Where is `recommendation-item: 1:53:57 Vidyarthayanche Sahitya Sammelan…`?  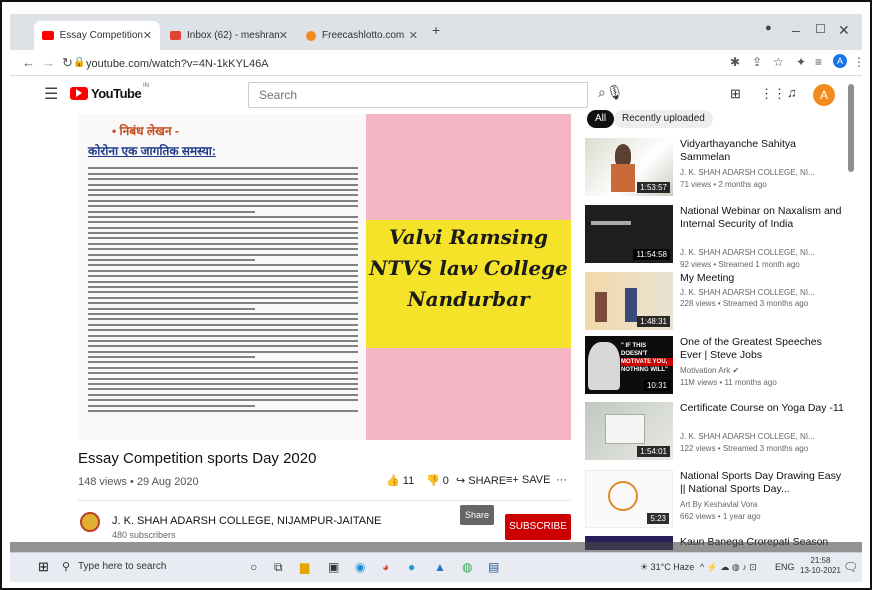 recommendation-item: 1:53:57 Vidyarthayanche Sahitya Sammelan… is located at coordinates (716, 174).